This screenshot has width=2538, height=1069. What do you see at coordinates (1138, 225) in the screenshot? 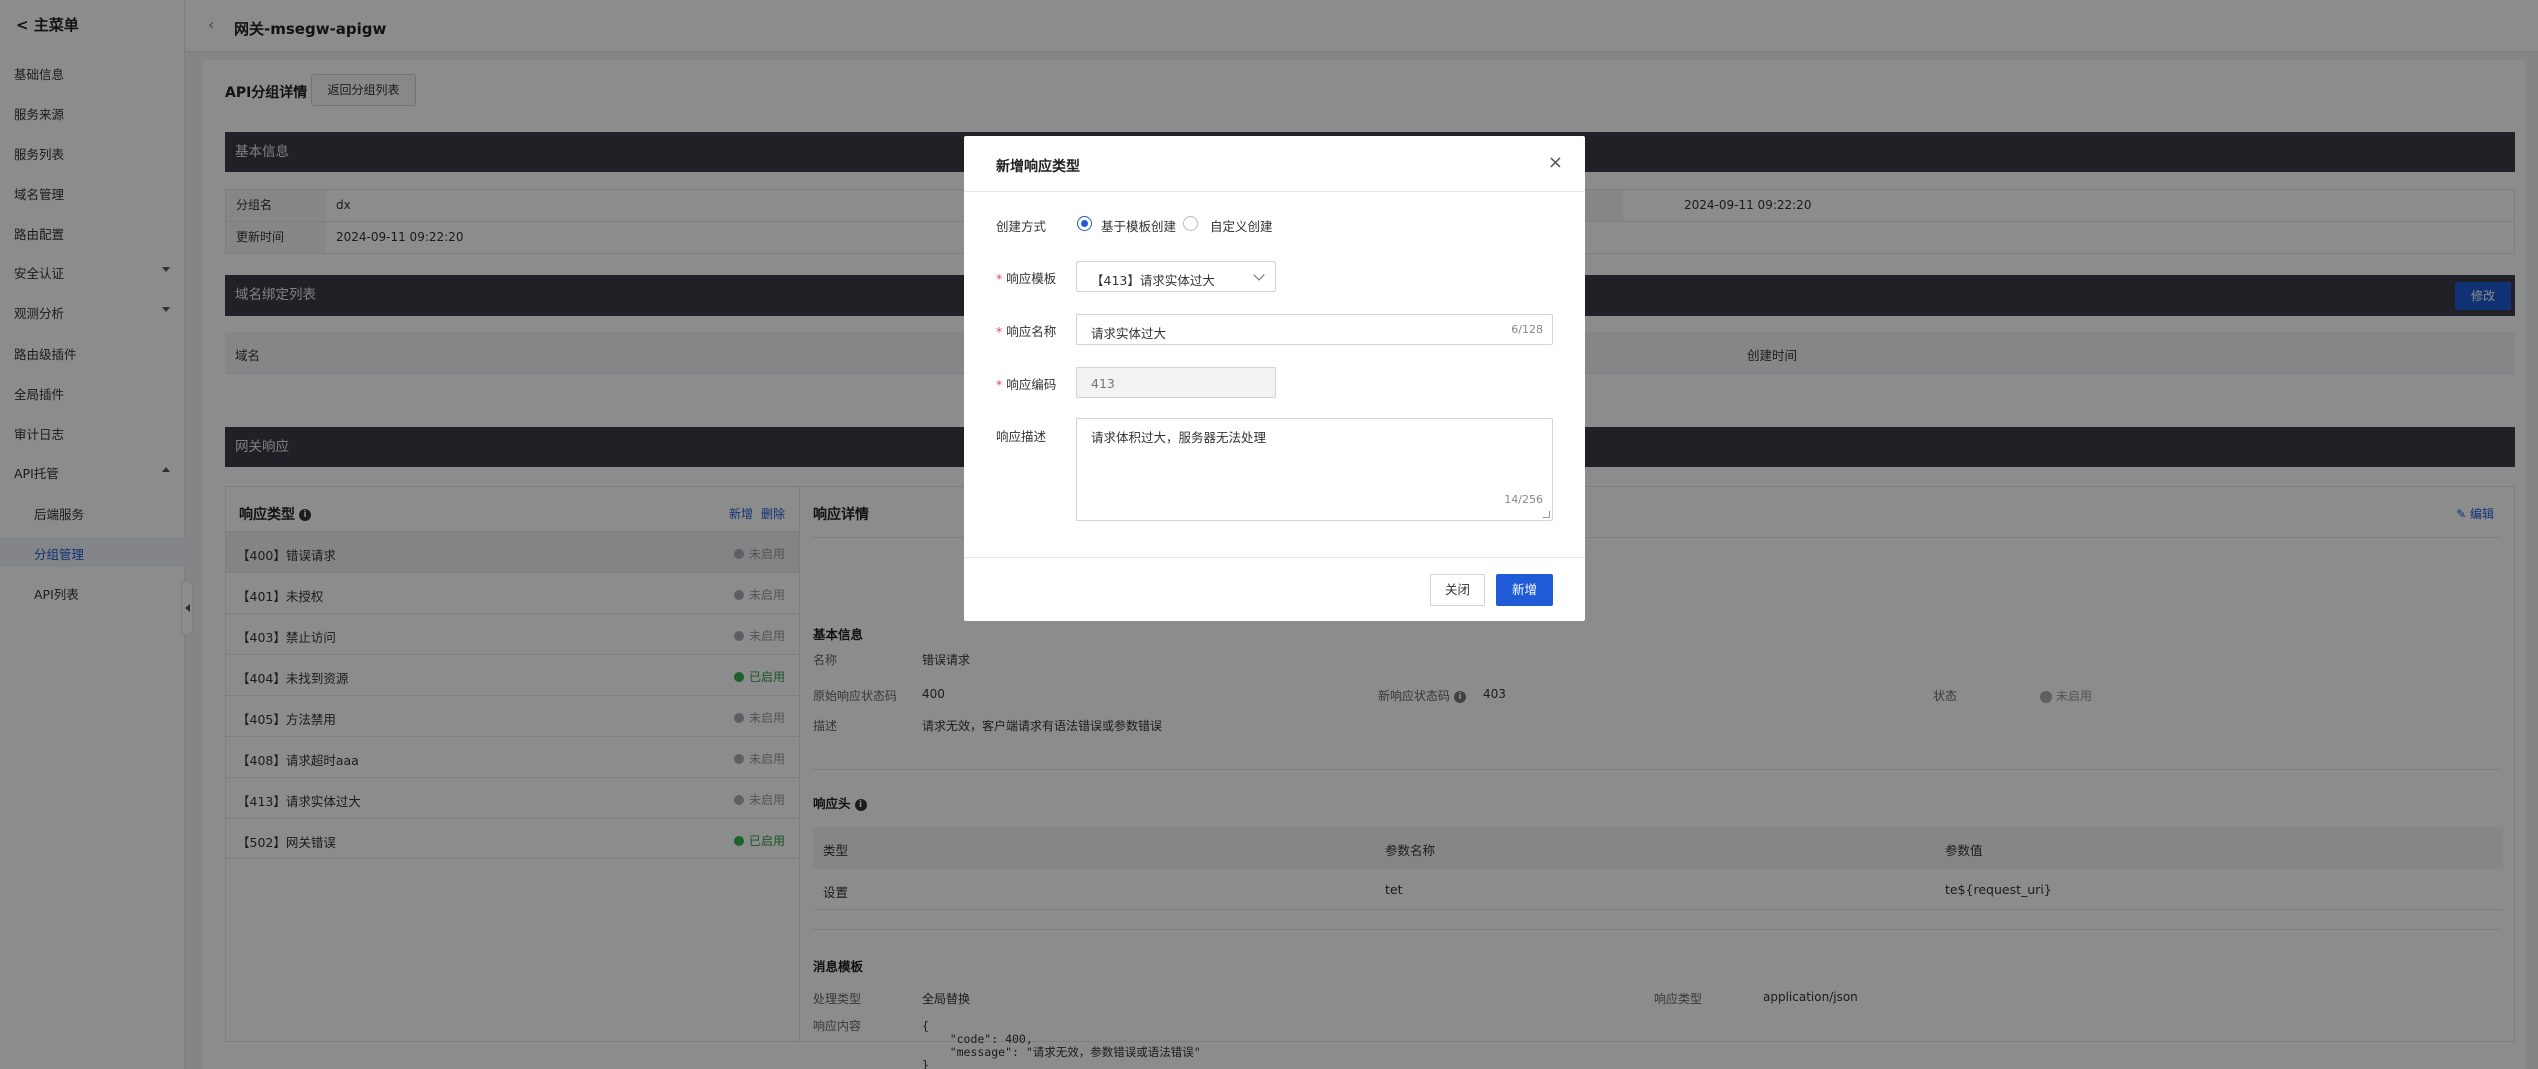
I see `radio-template-label: 基于模板创建` at bounding box center [1138, 225].